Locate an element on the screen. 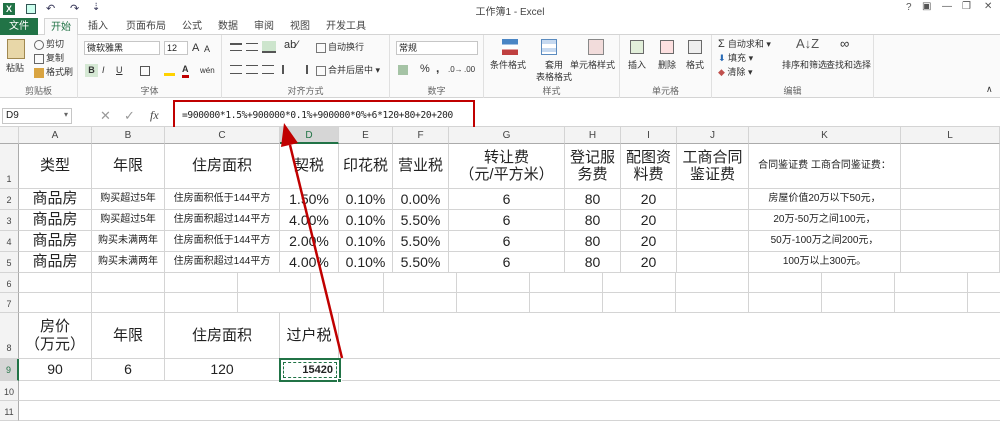 The width and height of the screenshot is (1000, 426). wrap-icon is located at coordinates (321, 47).